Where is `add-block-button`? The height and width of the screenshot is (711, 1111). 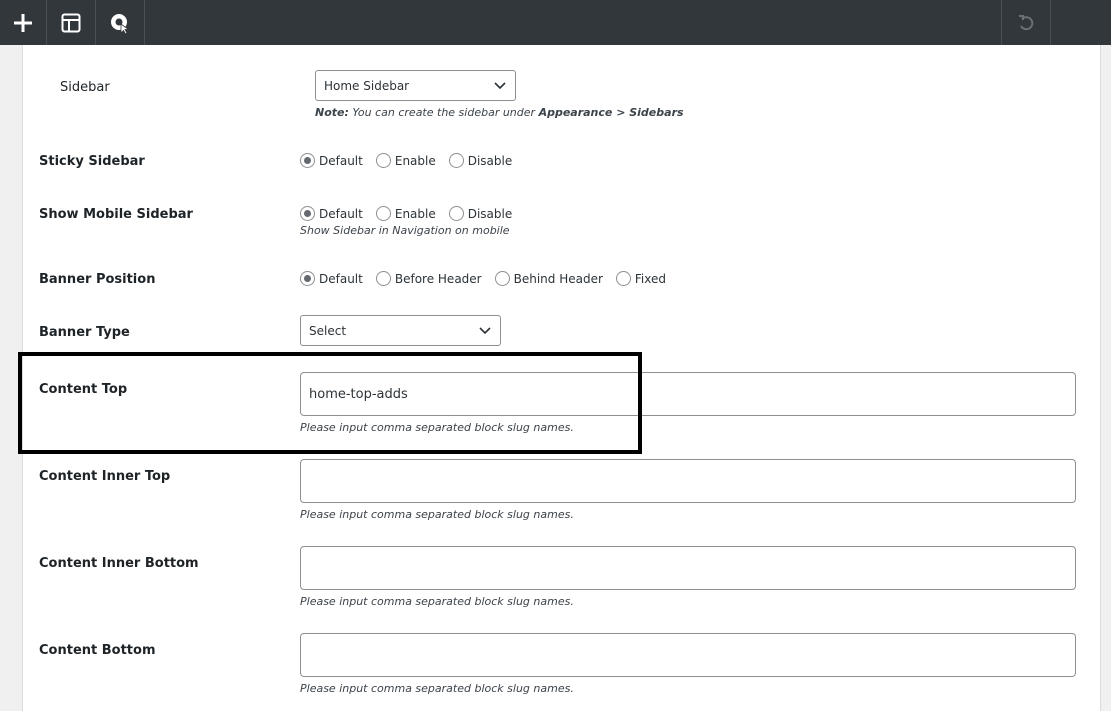
add-block-button is located at coordinates (23, 22).